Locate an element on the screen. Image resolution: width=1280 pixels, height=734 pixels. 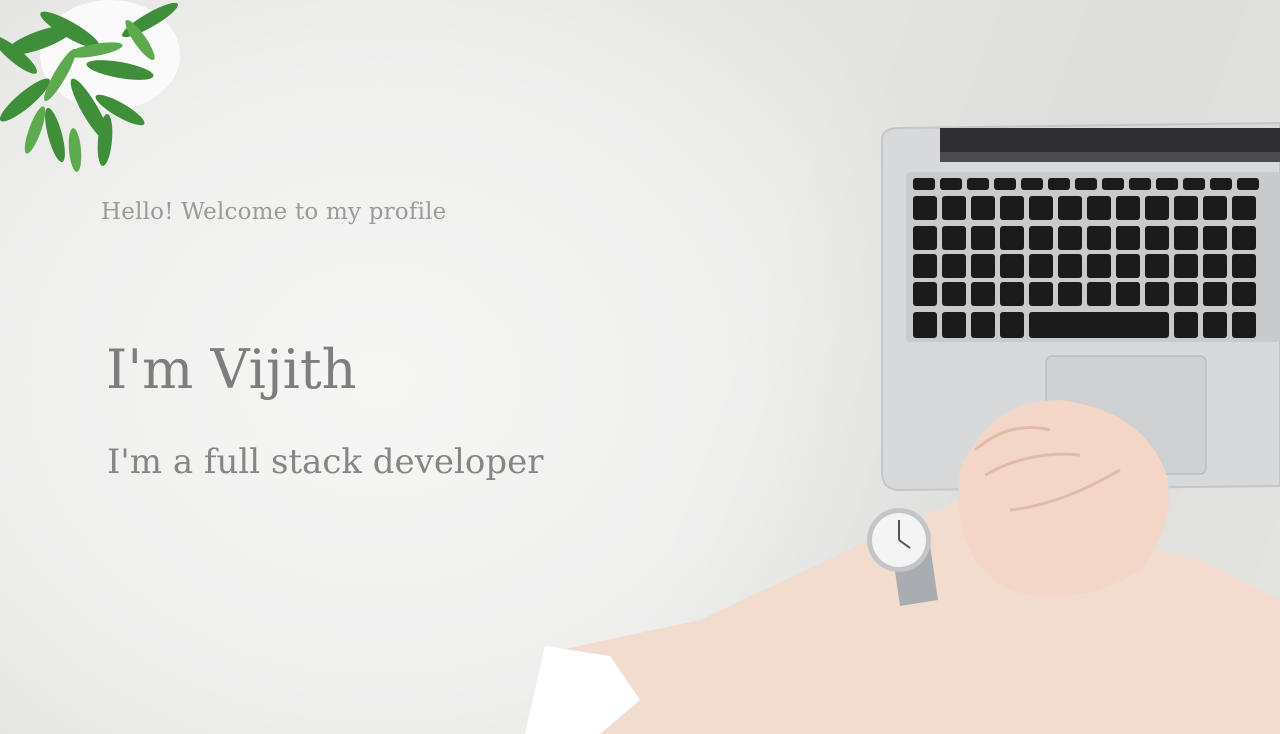
plant-icon is located at coordinates (90, 86).